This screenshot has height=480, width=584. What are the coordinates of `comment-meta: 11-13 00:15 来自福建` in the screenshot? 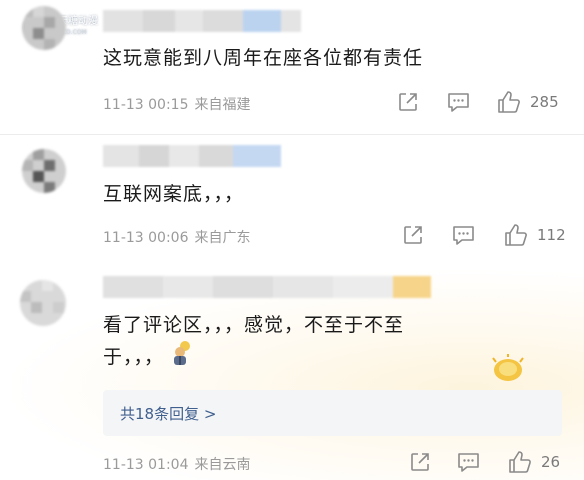 It's located at (176, 104).